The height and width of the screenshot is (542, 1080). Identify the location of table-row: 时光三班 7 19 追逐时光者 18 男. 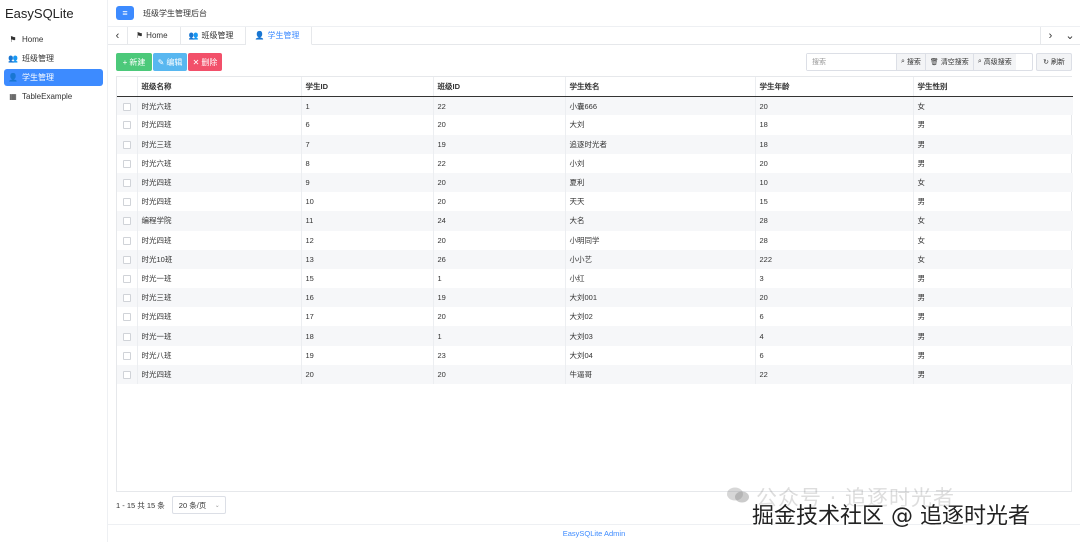
(595, 144).